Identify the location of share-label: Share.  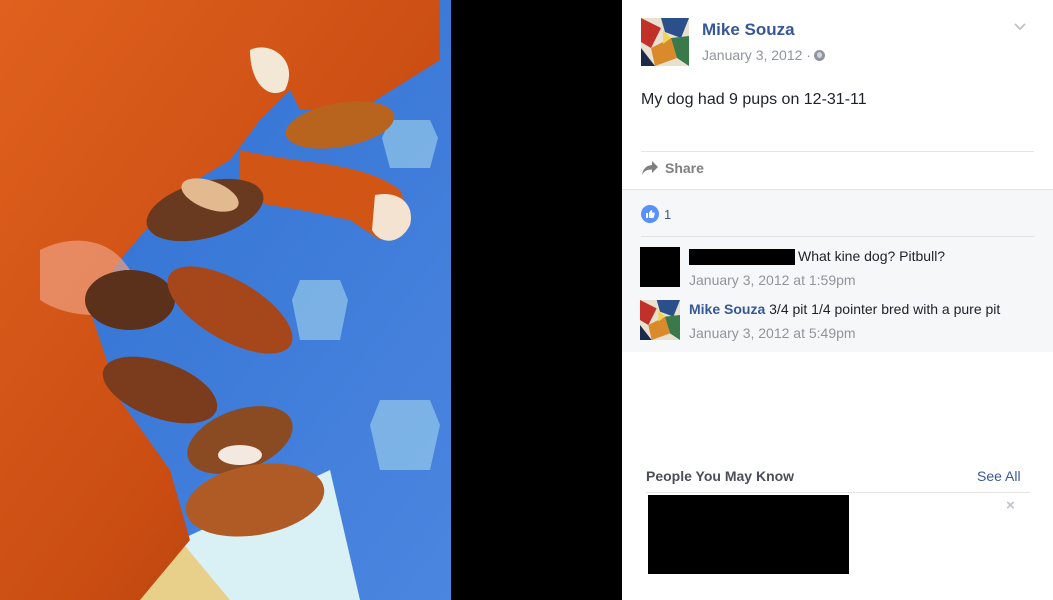
(684, 168).